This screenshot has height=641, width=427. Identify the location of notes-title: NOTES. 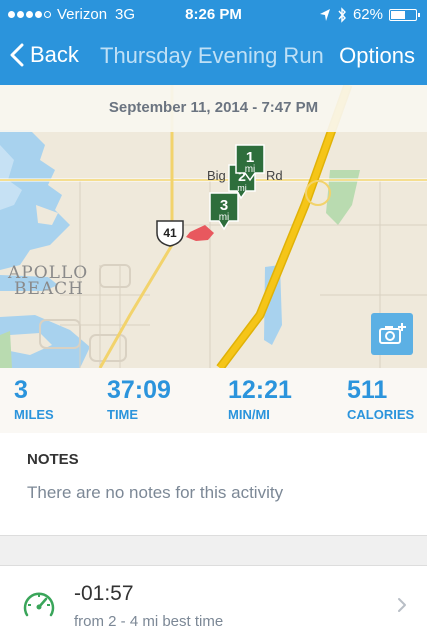
(53, 459).